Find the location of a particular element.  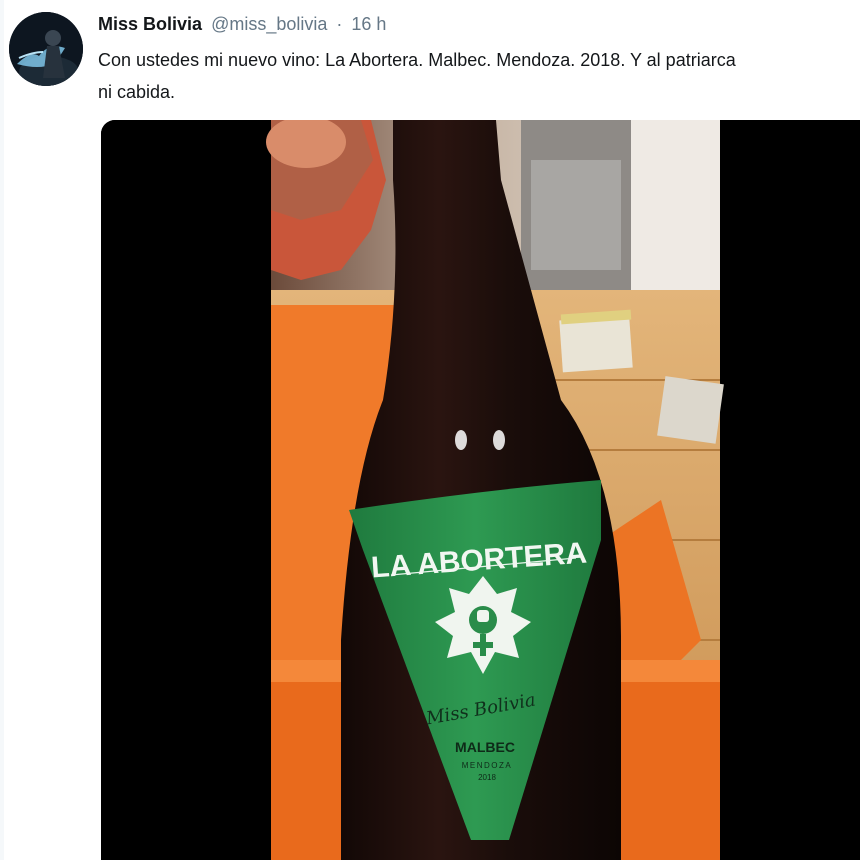

tweet-header: Miss Bolivia @miss_bolivia · 16 h is located at coordinates (479, 24).